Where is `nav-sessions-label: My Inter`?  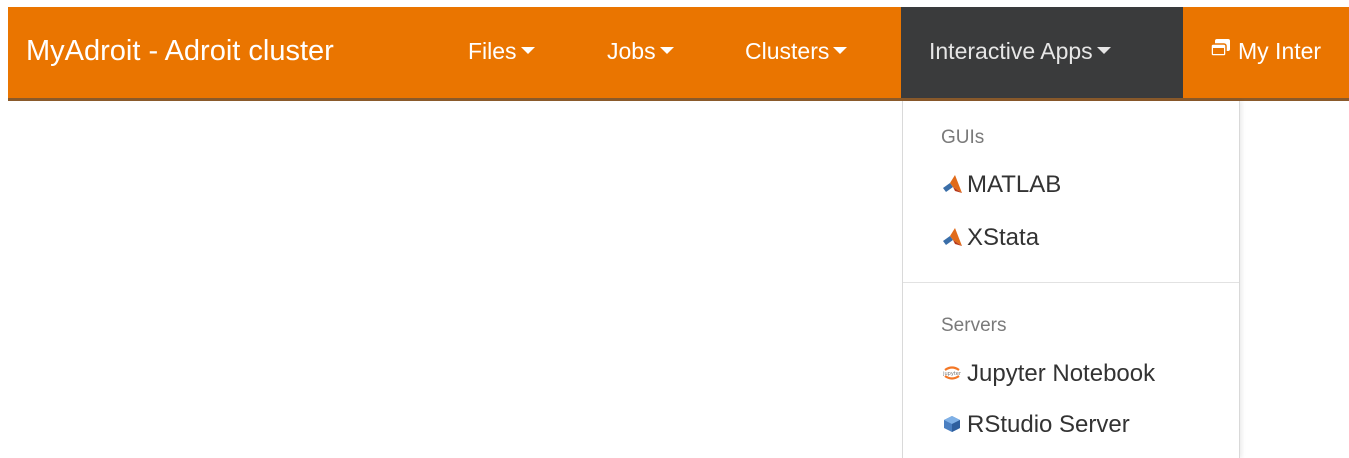
nav-sessions-label: My Inter is located at coordinates (1280, 51).